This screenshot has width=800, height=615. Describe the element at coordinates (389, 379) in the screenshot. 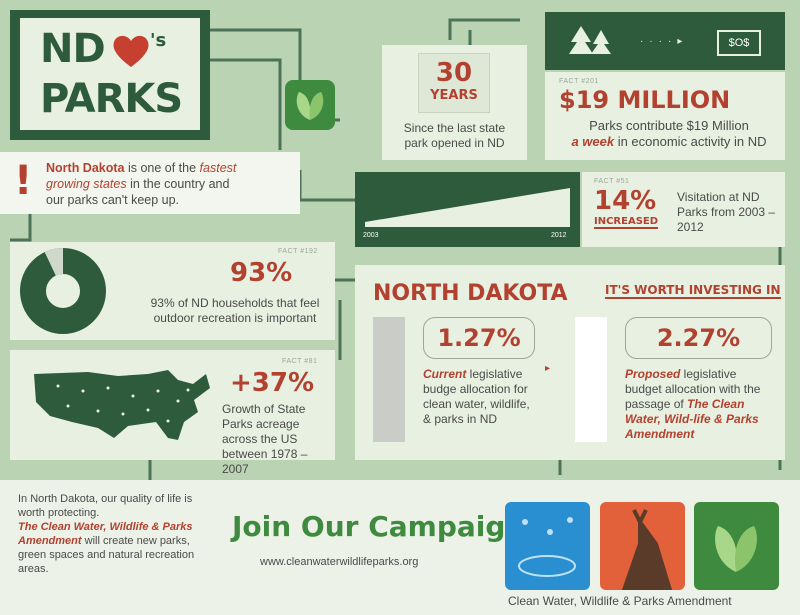

I see `current-bar` at that location.